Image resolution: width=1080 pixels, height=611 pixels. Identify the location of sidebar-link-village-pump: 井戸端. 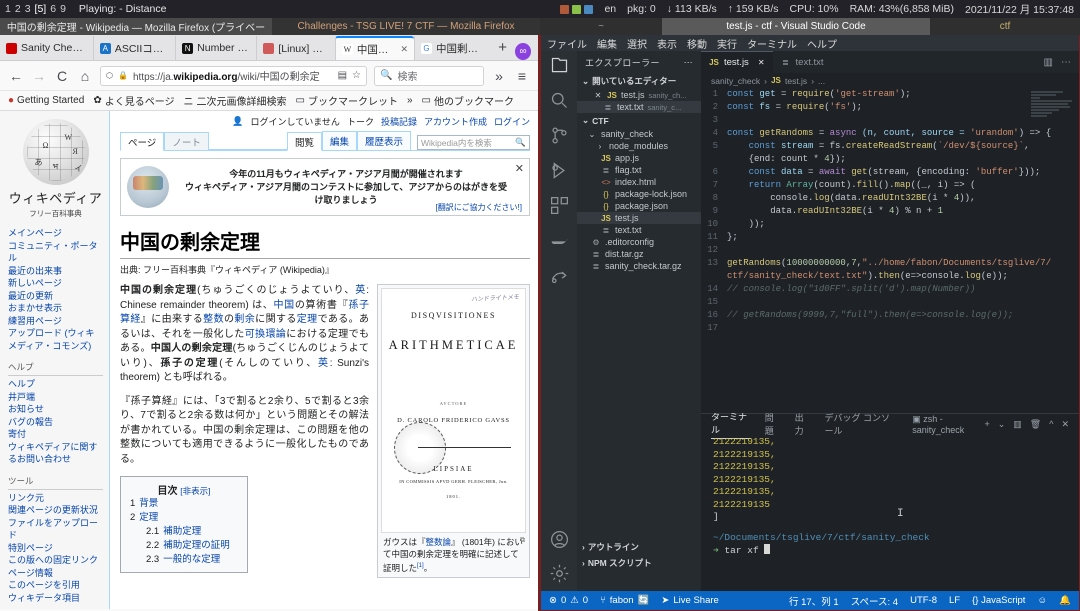
(55, 397).